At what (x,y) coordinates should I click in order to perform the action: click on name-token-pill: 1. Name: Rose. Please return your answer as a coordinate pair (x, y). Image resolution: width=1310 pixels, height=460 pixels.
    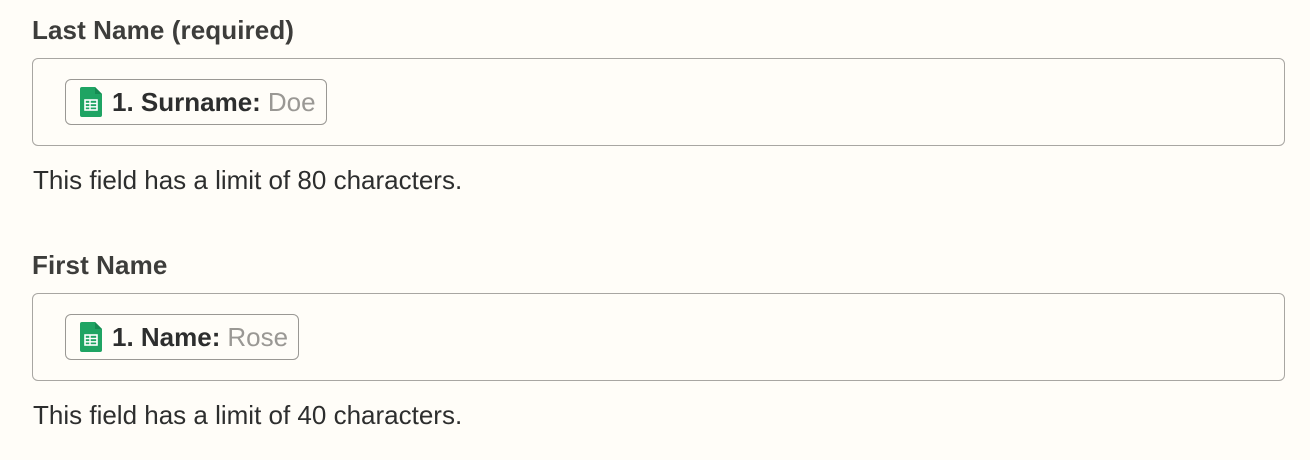
    Looking at the image, I should click on (182, 337).